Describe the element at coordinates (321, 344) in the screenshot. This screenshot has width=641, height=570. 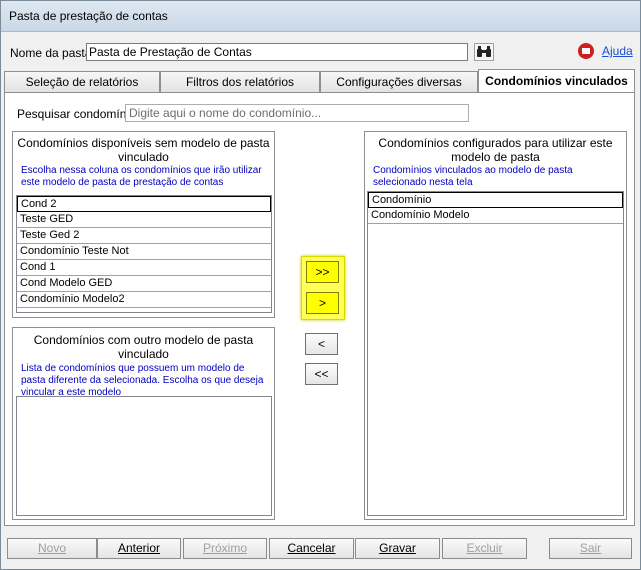
I see `move-left-button: <` at that location.